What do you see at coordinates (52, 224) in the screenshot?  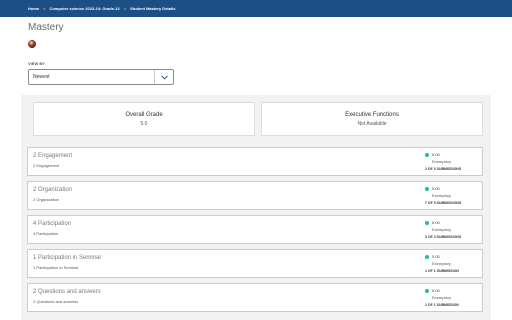 I see `standard-name: 4 Participation` at bounding box center [52, 224].